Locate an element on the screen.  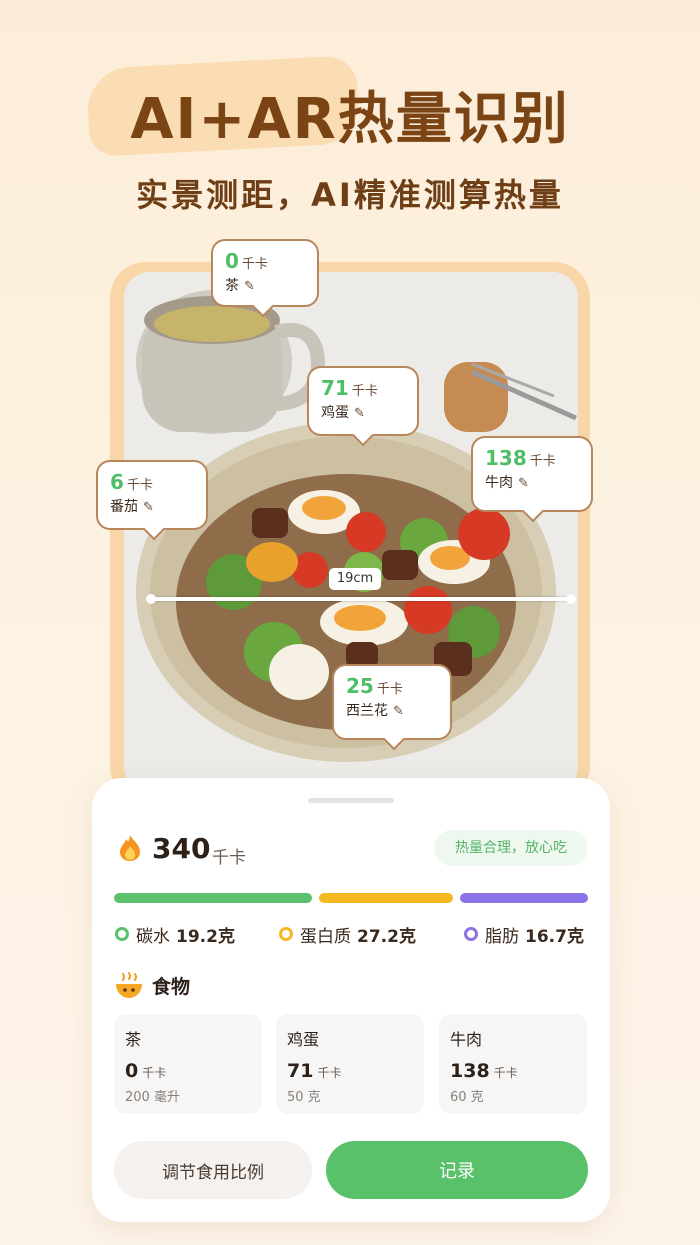
food-amount: 60 克 is located at coordinates (467, 1097).